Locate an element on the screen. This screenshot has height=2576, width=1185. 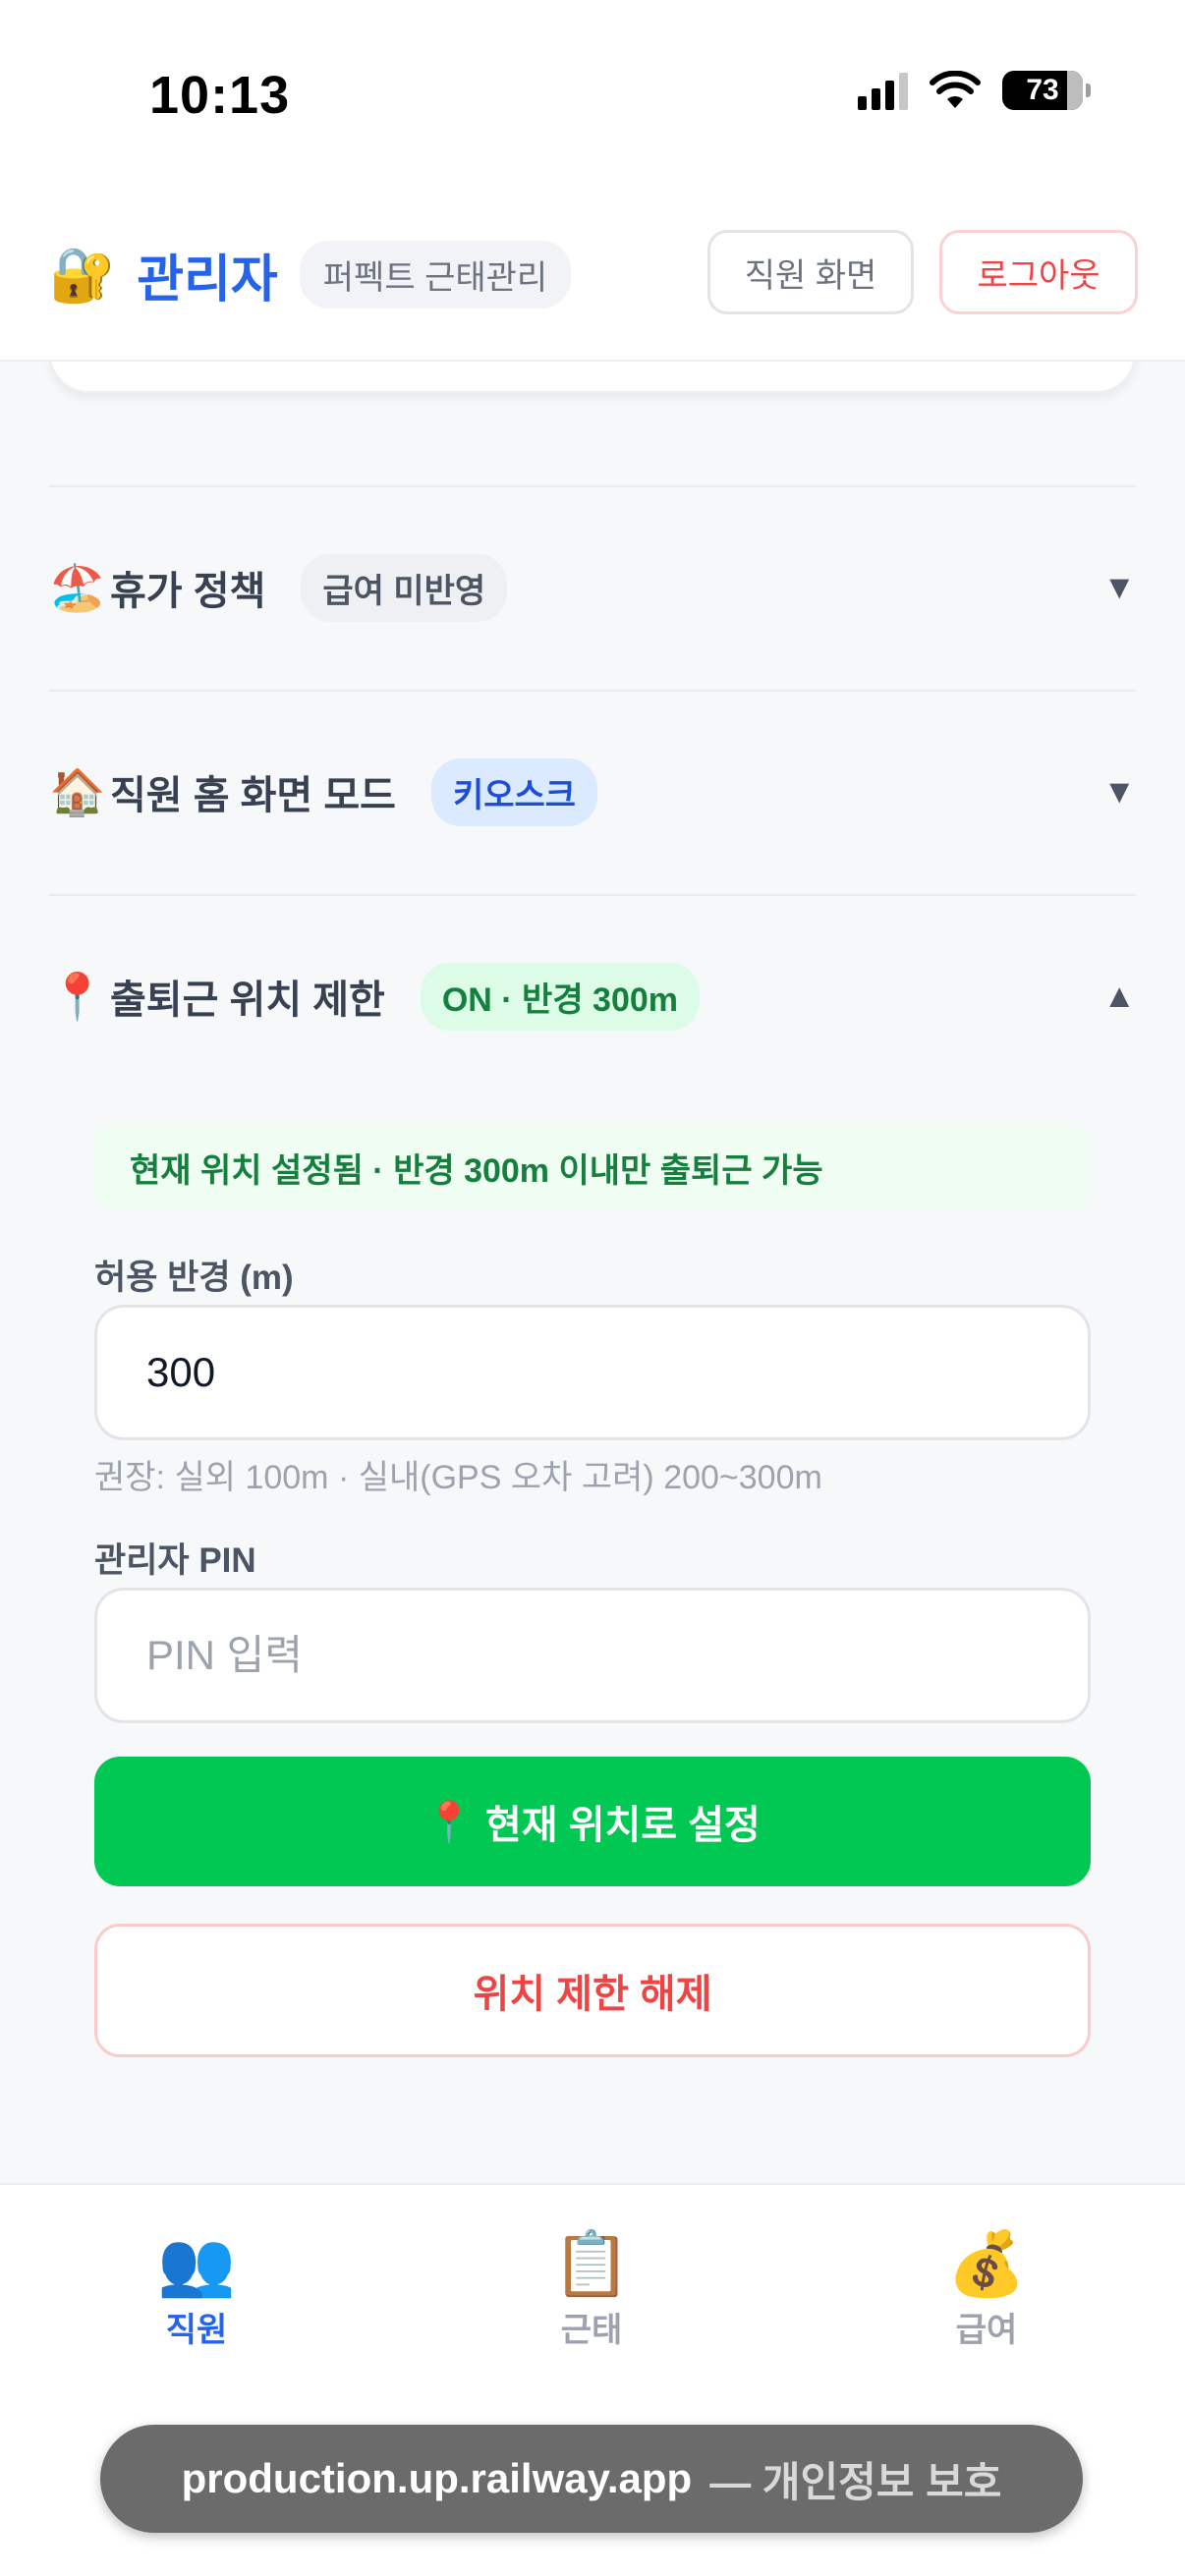
pin-label: 관리자 PIN is located at coordinates (175, 1560).